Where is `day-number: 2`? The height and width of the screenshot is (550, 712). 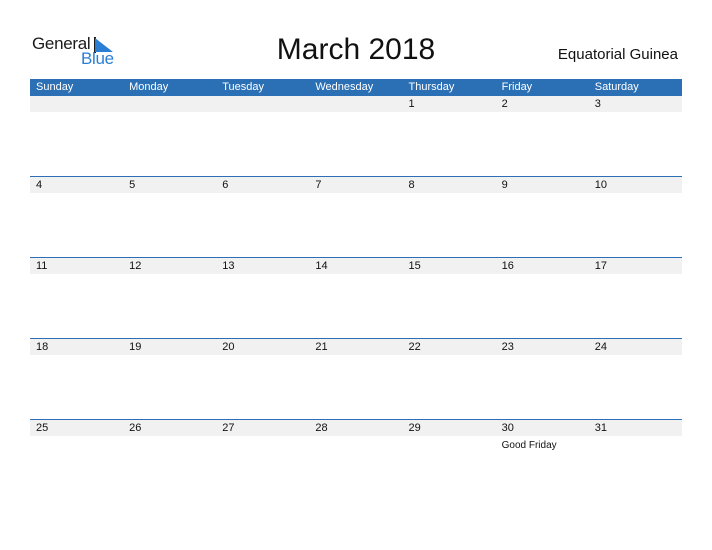 day-number: 2 is located at coordinates (504, 104).